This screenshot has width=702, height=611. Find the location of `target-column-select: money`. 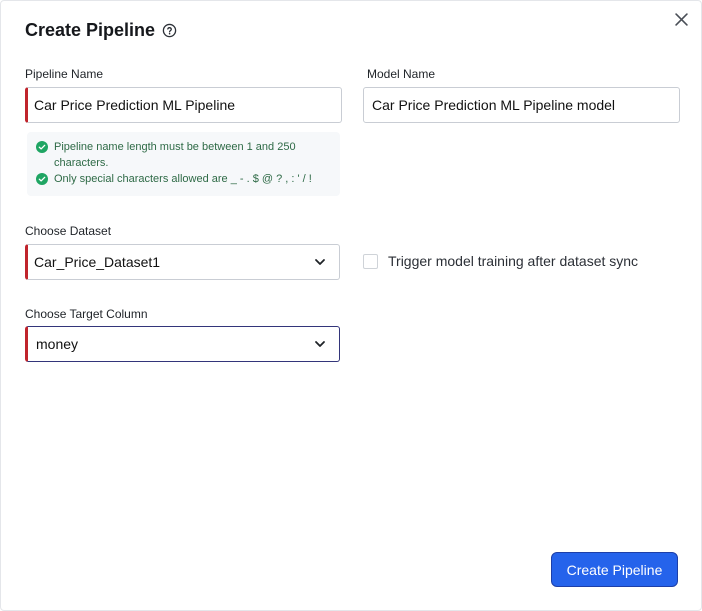

target-column-select: money is located at coordinates (182, 344).